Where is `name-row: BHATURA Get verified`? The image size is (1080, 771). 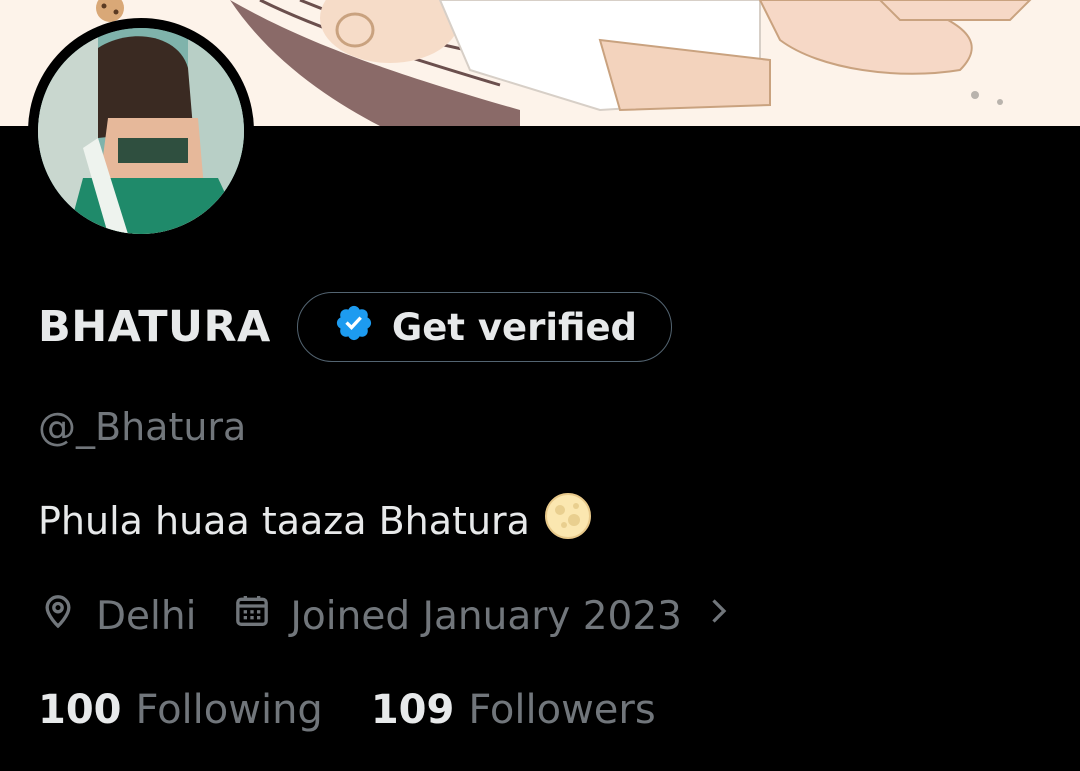
name-row: BHATURA Get verified is located at coordinates (355, 327).